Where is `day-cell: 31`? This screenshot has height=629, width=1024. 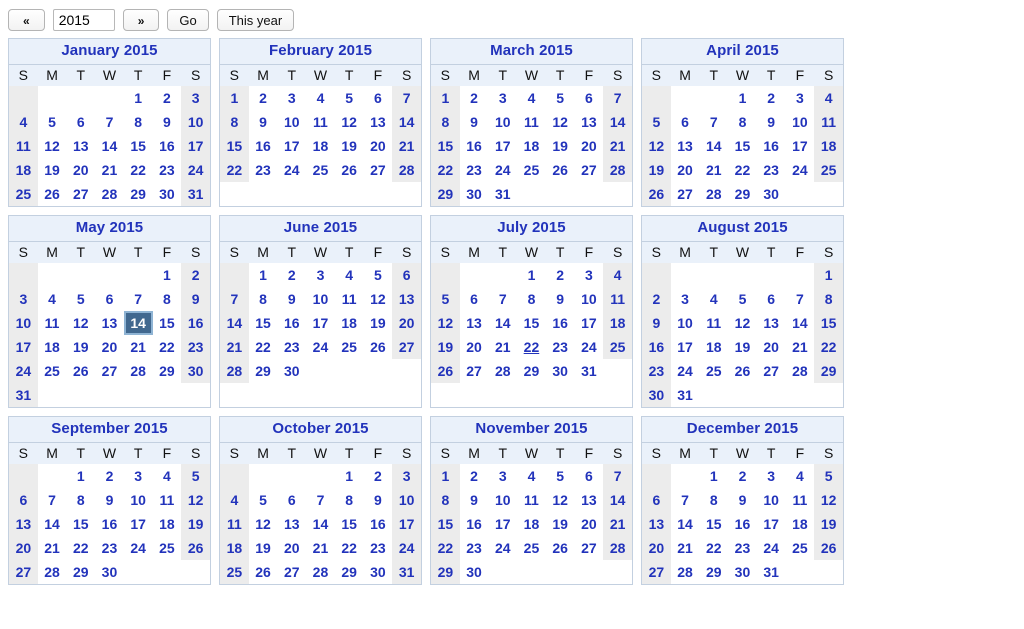 day-cell: 31 is located at coordinates (406, 572).